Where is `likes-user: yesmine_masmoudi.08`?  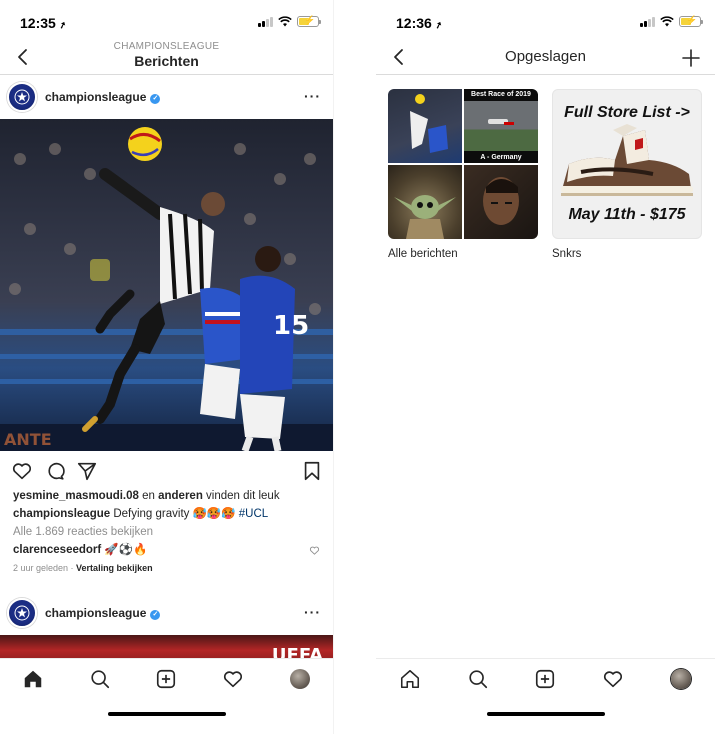 likes-user: yesmine_masmoudi.08 is located at coordinates (76, 496).